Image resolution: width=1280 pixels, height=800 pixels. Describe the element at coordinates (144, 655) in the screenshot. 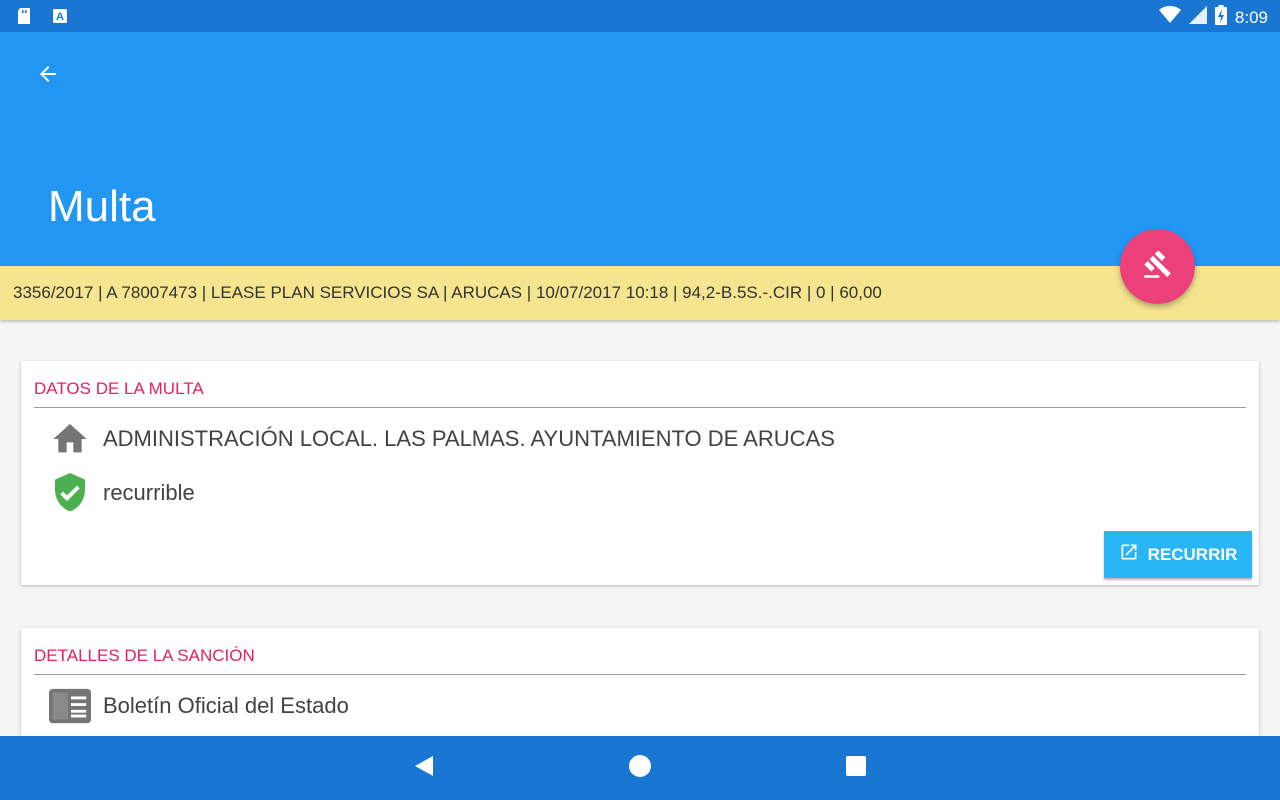

I see `card-header-sancion: DETALLES DE LA SANCIÓN` at that location.